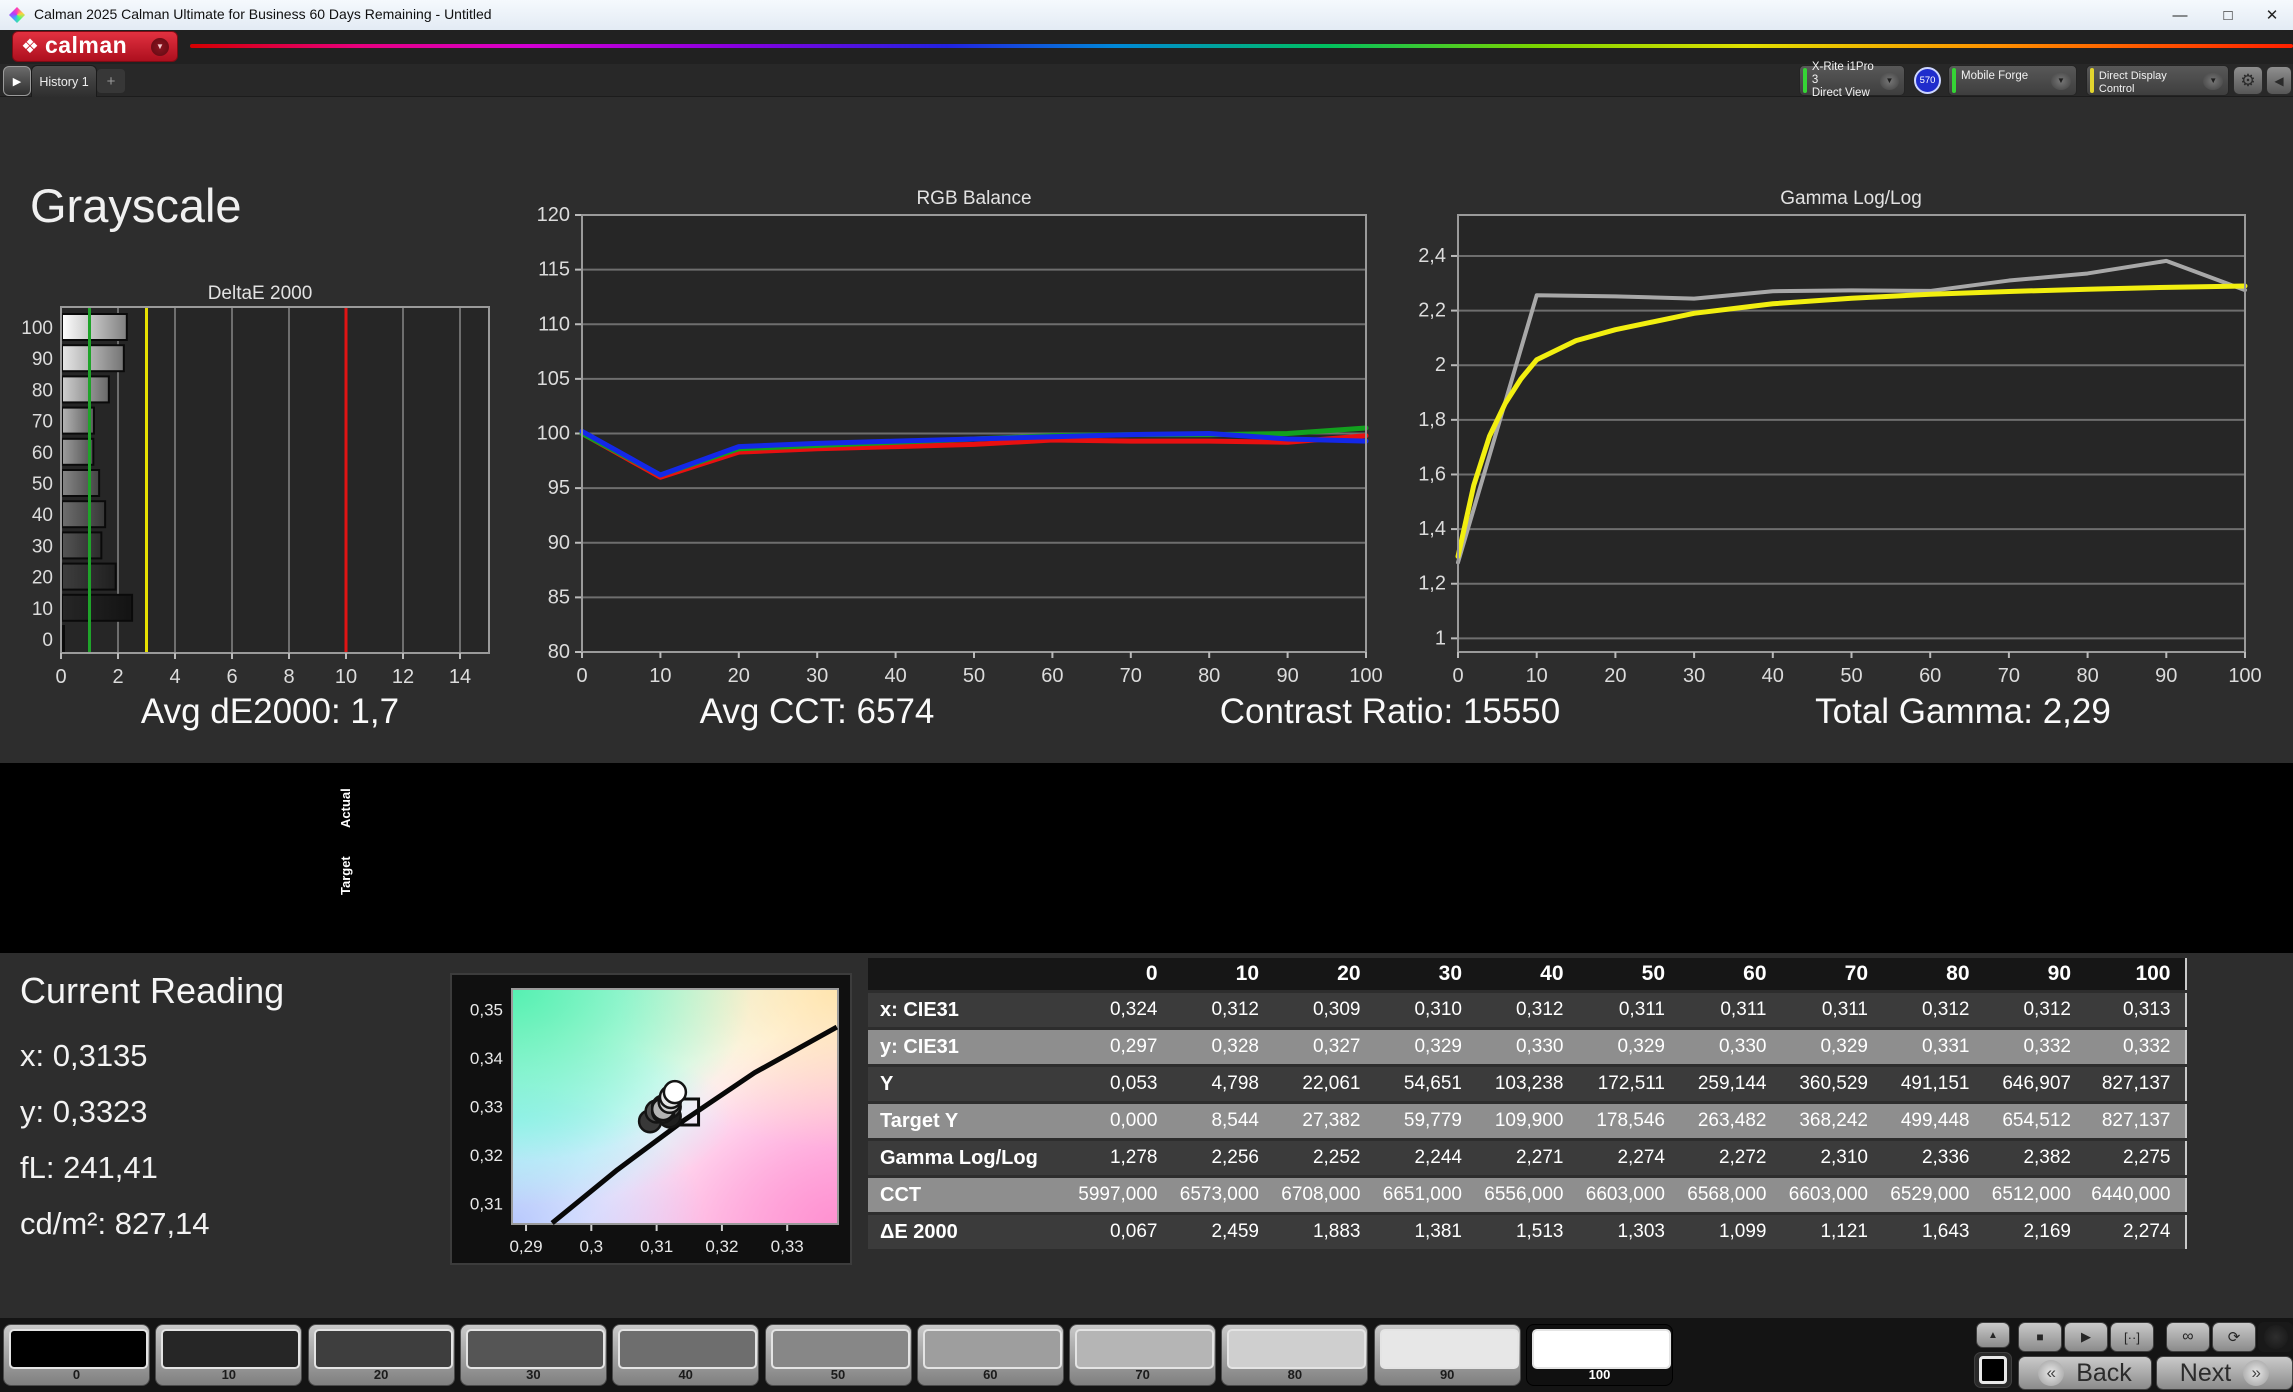 The width and height of the screenshot is (2293, 1392). I want to click on patch-label: 90, so click(1447, 1374).